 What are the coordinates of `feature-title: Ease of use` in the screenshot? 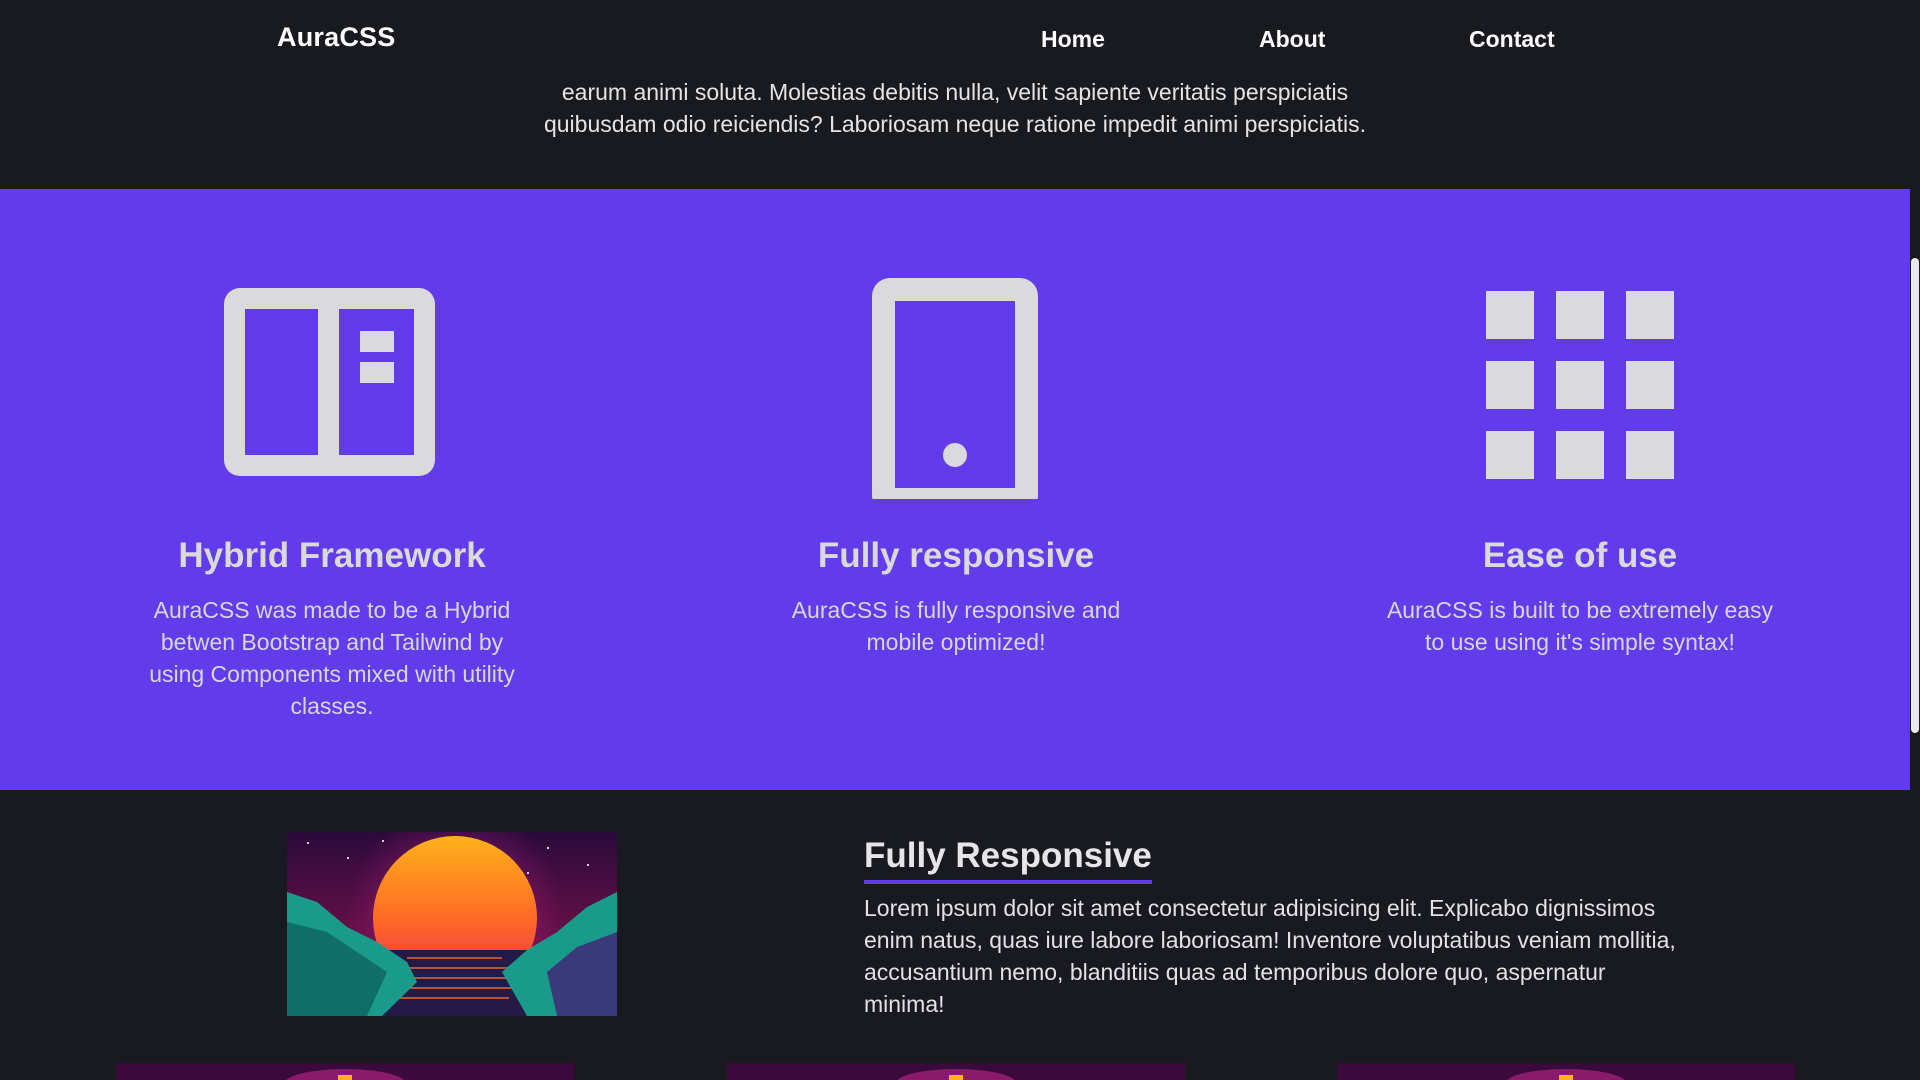 It's located at (1580, 555).